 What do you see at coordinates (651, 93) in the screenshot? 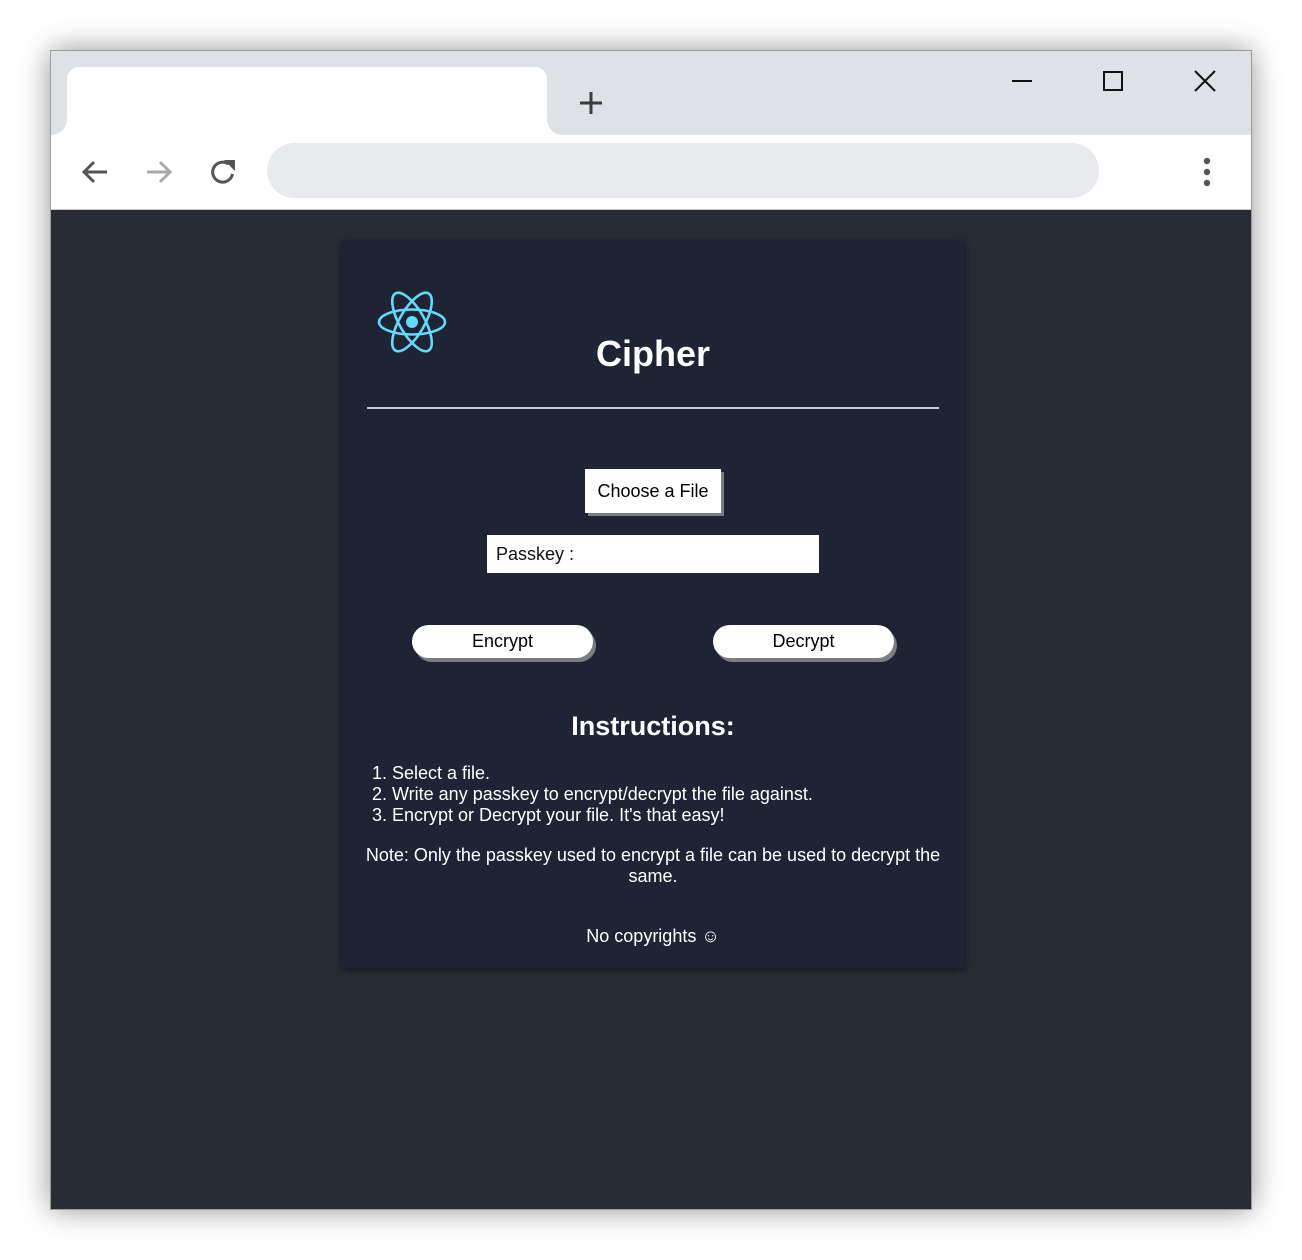
I see `tab-strip` at bounding box center [651, 93].